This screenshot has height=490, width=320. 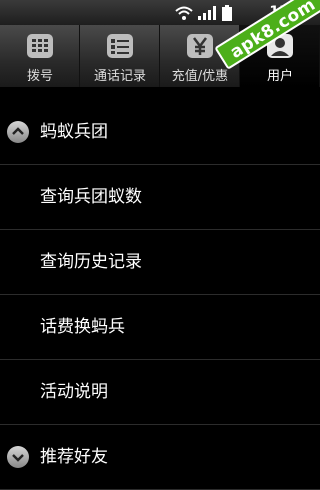 I want to click on menu-item-activity-info: 活动说明, so click(x=160, y=392).